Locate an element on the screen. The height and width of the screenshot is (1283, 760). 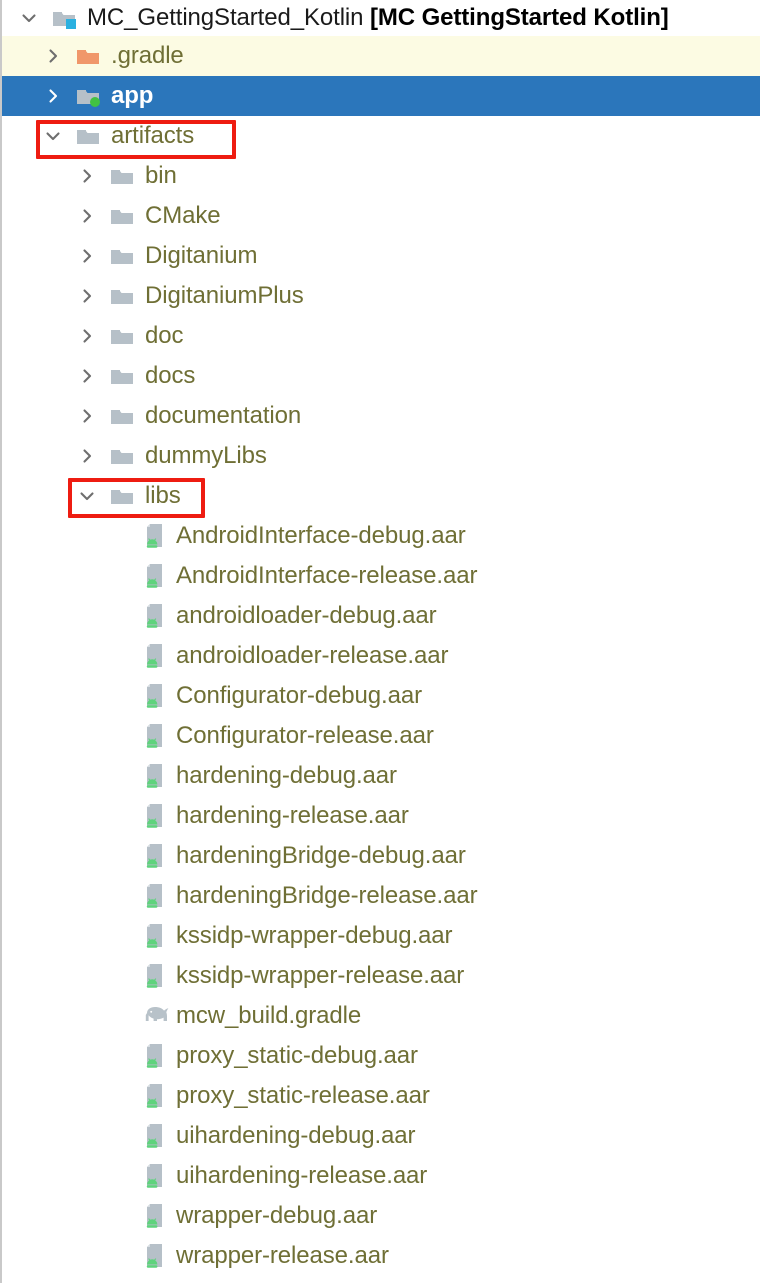
tree-row-kssidp-wrapper-debug-aar: kssidp-wrapper-debug.aar is located at coordinates (381, 936).